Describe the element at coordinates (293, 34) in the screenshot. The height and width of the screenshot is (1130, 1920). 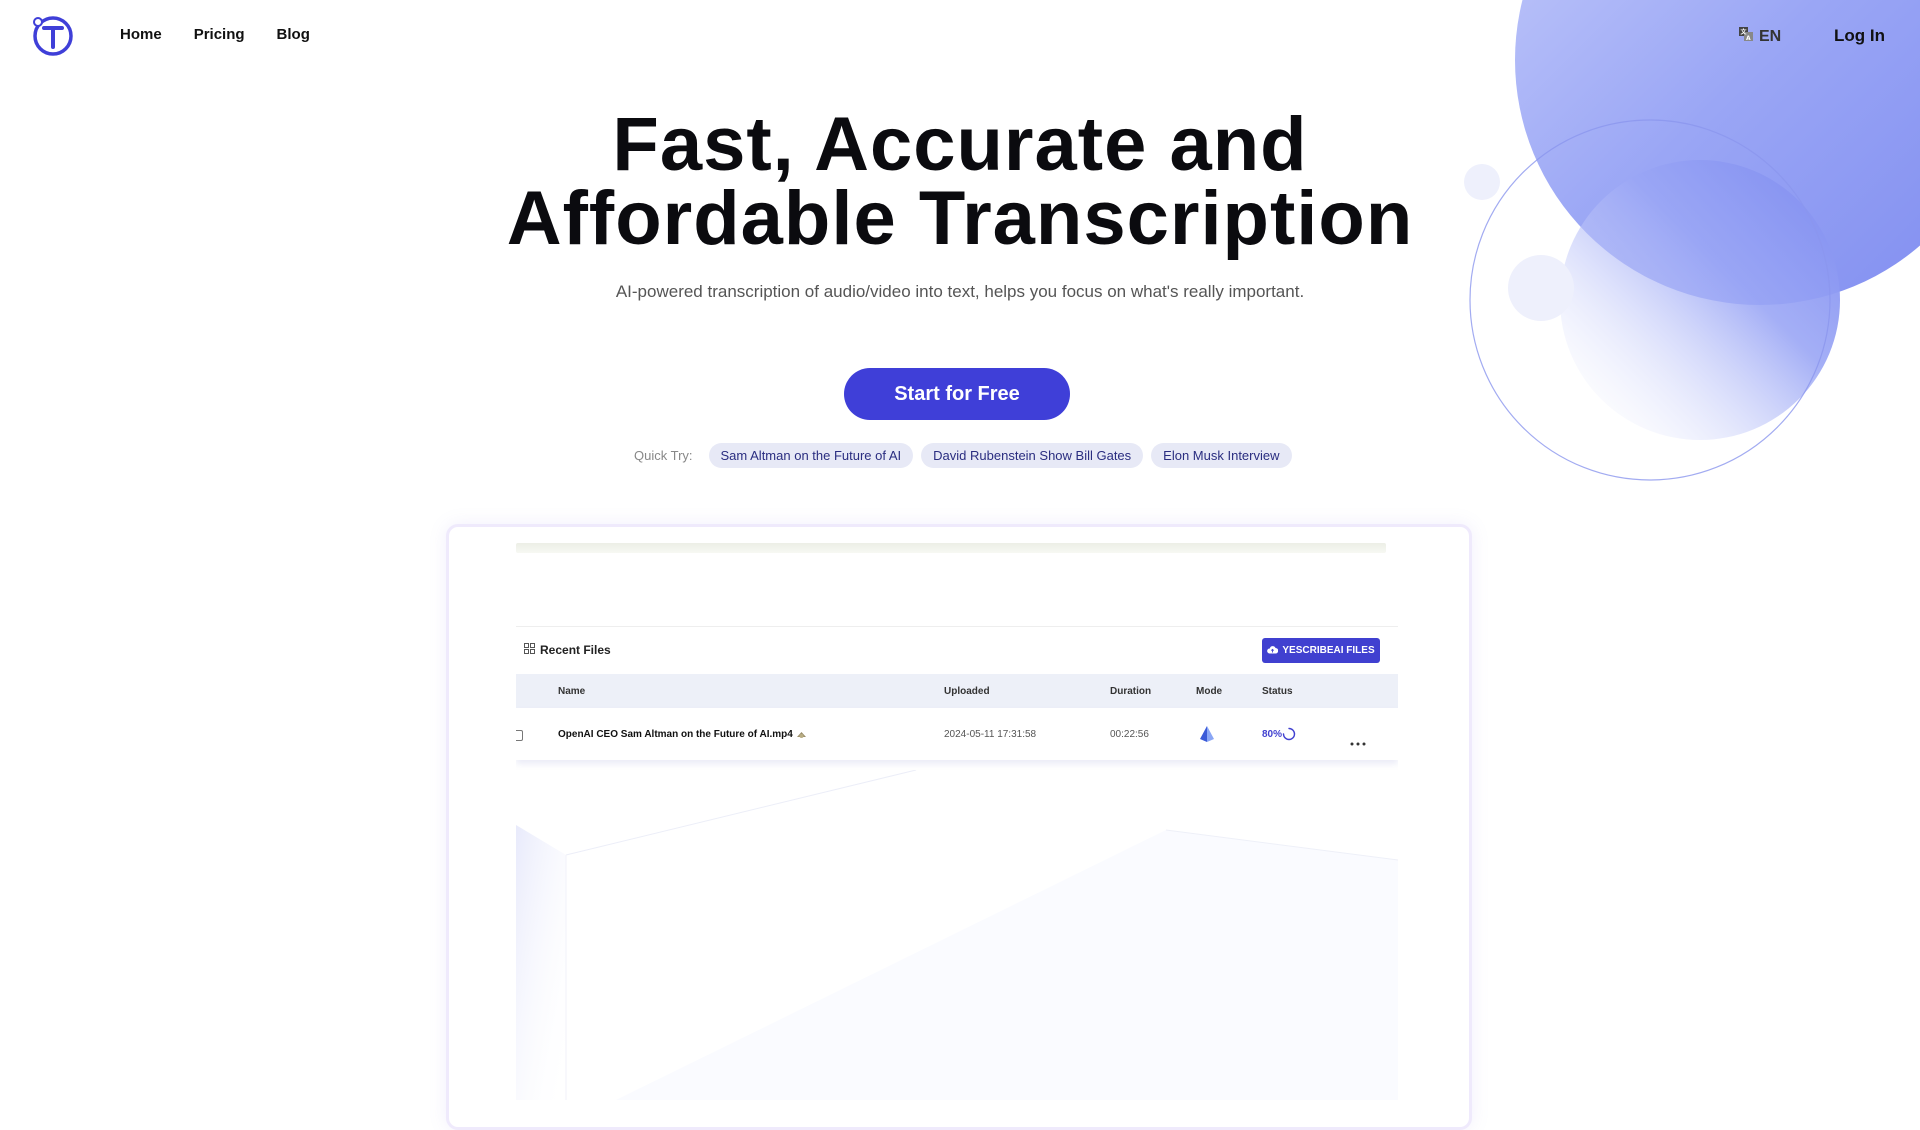
I see `nav-blog: Blog` at that location.